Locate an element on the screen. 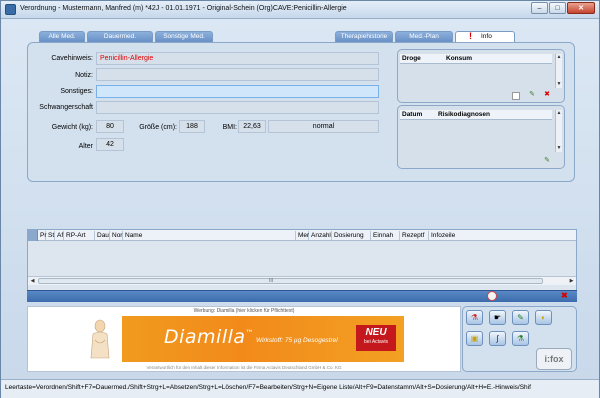 Image resolution: width=600 pixels, height=398 pixels. syringe-icon: ⚗ is located at coordinates (474, 317).